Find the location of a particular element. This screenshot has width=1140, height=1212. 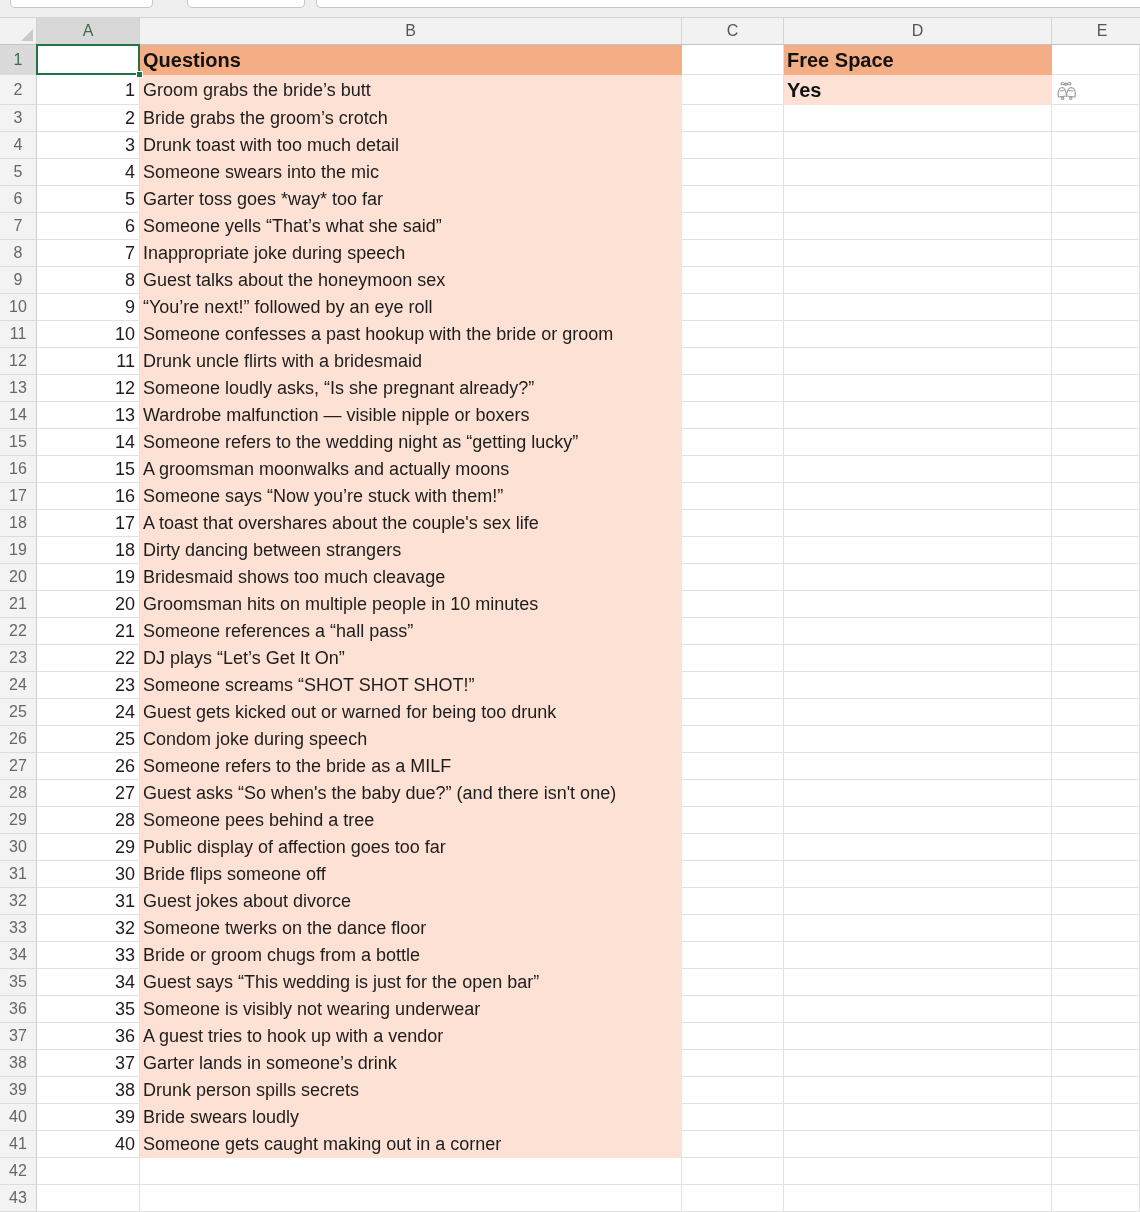

table-cell: Someone confesses a past hookup with the bride or groom is located at coordinates (411, 334).